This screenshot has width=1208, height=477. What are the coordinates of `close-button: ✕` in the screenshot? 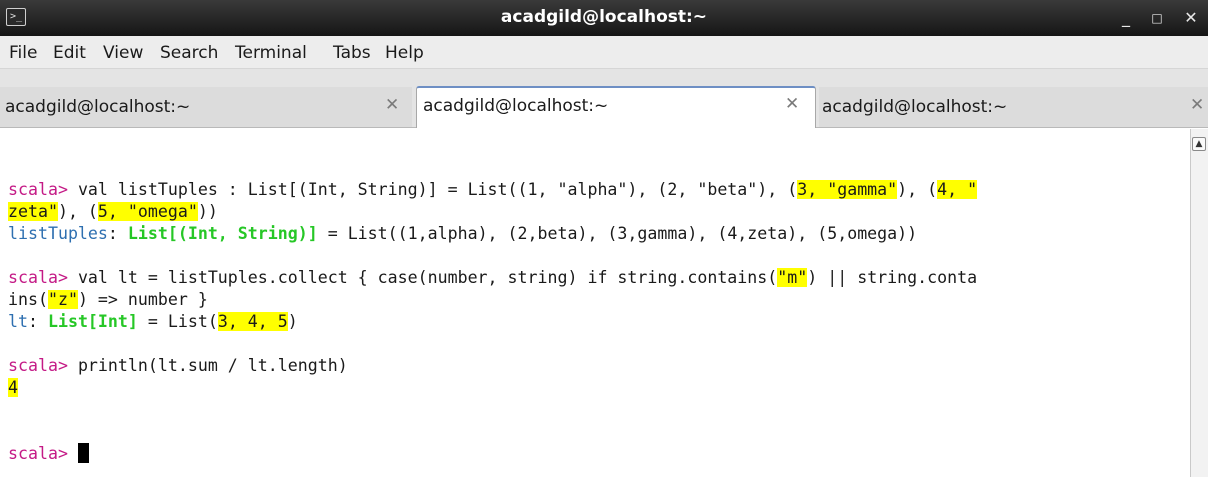 It's located at (1191, 18).